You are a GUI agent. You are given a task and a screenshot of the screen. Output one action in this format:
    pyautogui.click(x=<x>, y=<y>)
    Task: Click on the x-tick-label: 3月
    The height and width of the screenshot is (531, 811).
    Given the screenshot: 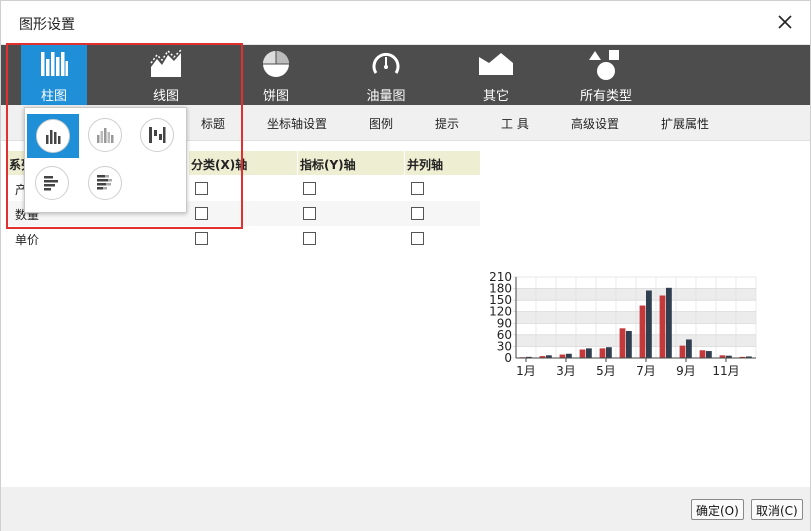 What is the action you would take?
    pyautogui.click(x=566, y=371)
    